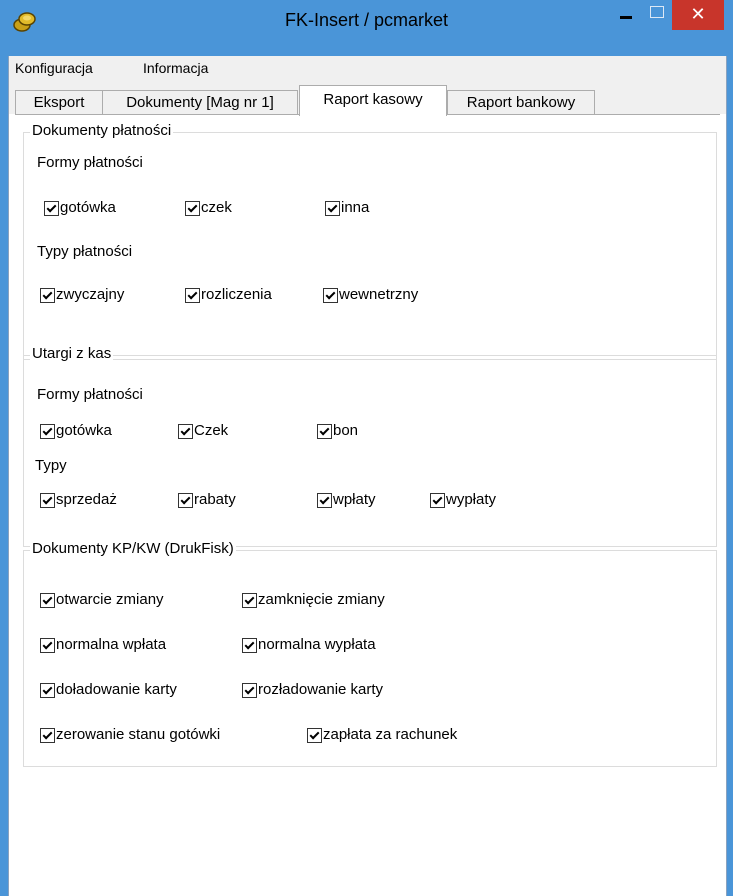 This screenshot has height=896, width=733. What do you see at coordinates (367, 69) in the screenshot?
I see `menu-bar: Konfiguracja Informacja` at bounding box center [367, 69].